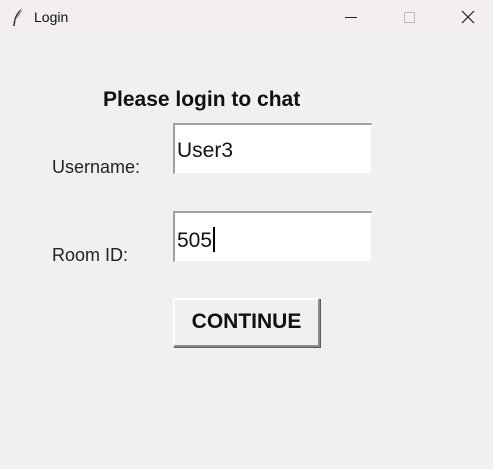  I want to click on maximize-button, so click(410, 17).